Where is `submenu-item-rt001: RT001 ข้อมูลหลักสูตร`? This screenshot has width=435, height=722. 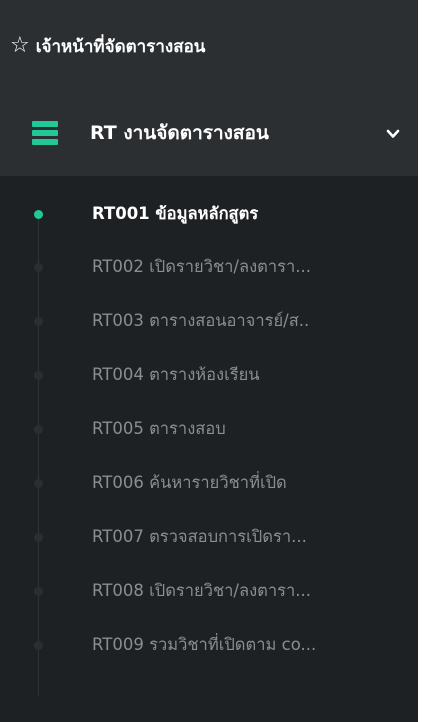 submenu-item-rt001: RT001 ข้อมูลหลักสูตร is located at coordinates (209, 214).